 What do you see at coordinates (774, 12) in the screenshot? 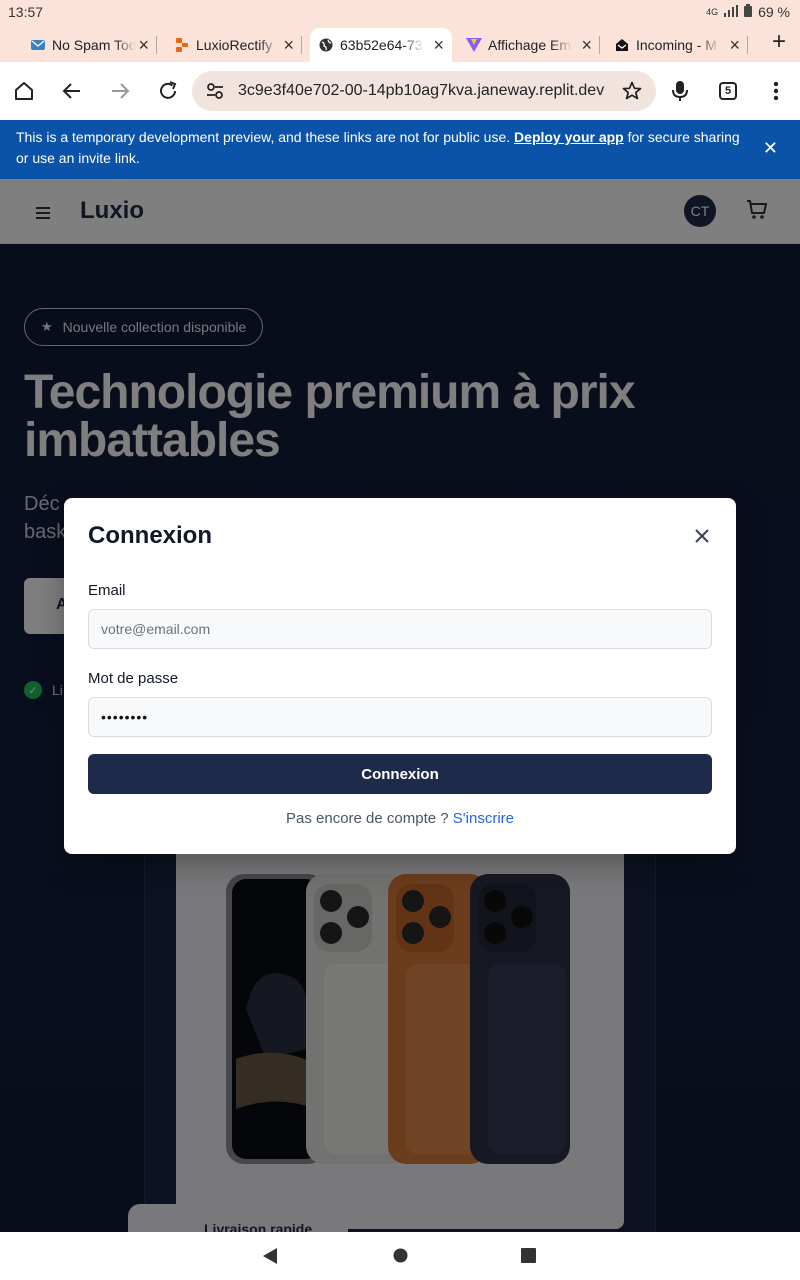
I see `battery-level: 69 %` at bounding box center [774, 12].